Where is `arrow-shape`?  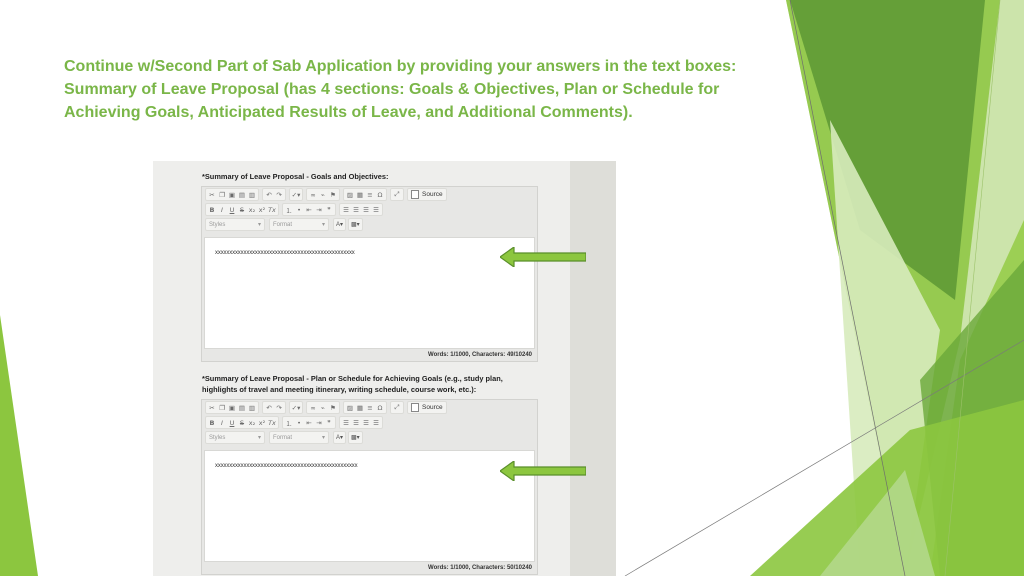 arrow-shape is located at coordinates (543, 471).